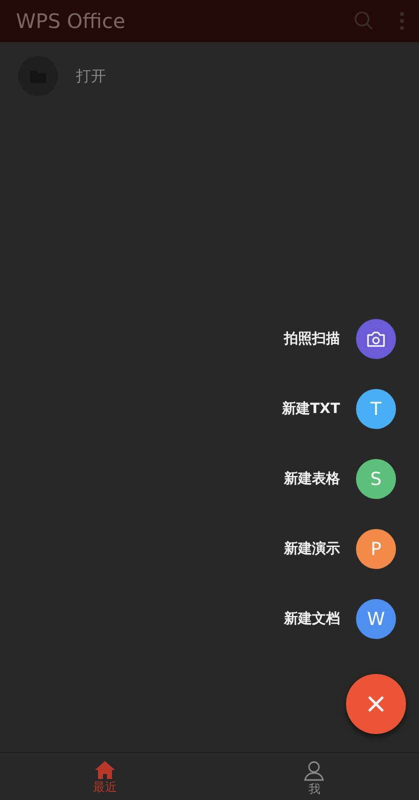  I want to click on nav-tab: 最近, so click(105, 776).